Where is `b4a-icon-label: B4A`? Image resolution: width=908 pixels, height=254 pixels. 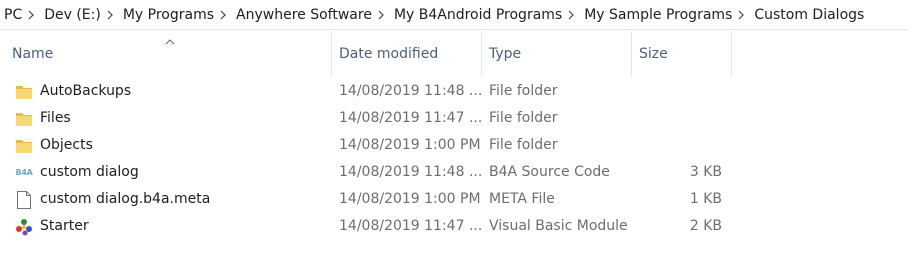 b4a-icon-label: B4A is located at coordinates (24, 172).